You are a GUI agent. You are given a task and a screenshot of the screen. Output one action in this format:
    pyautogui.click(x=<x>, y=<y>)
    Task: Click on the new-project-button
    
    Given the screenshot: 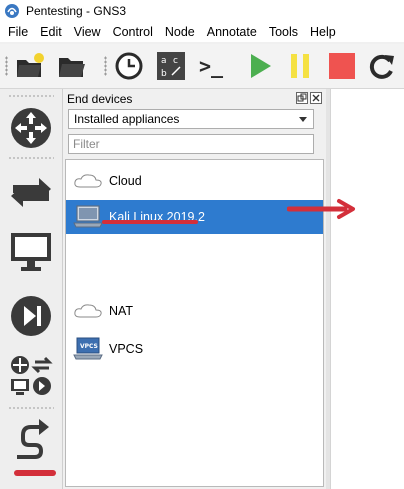 What is the action you would take?
    pyautogui.click(x=30, y=66)
    